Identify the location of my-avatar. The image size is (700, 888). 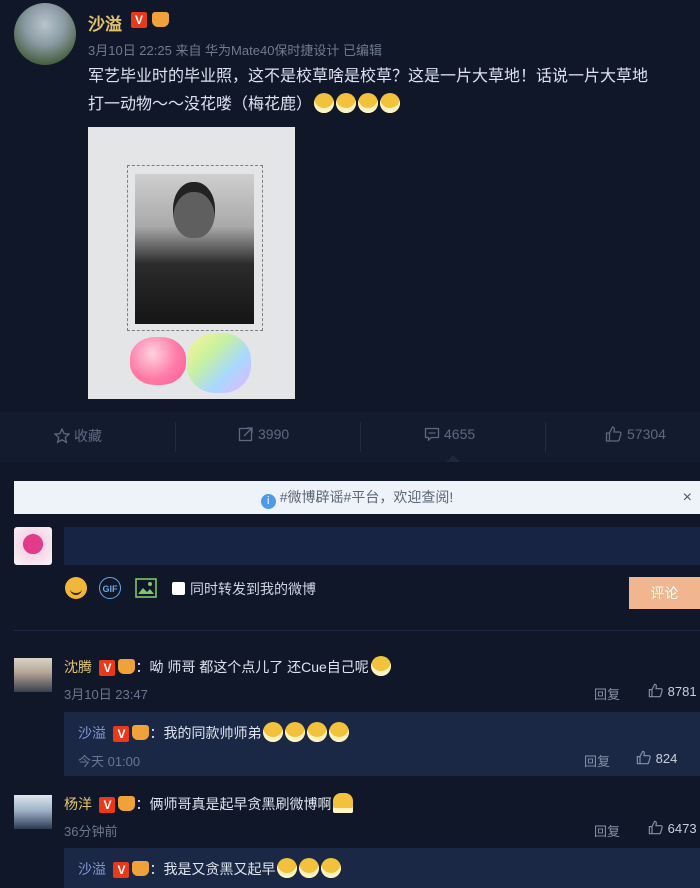
(33, 546).